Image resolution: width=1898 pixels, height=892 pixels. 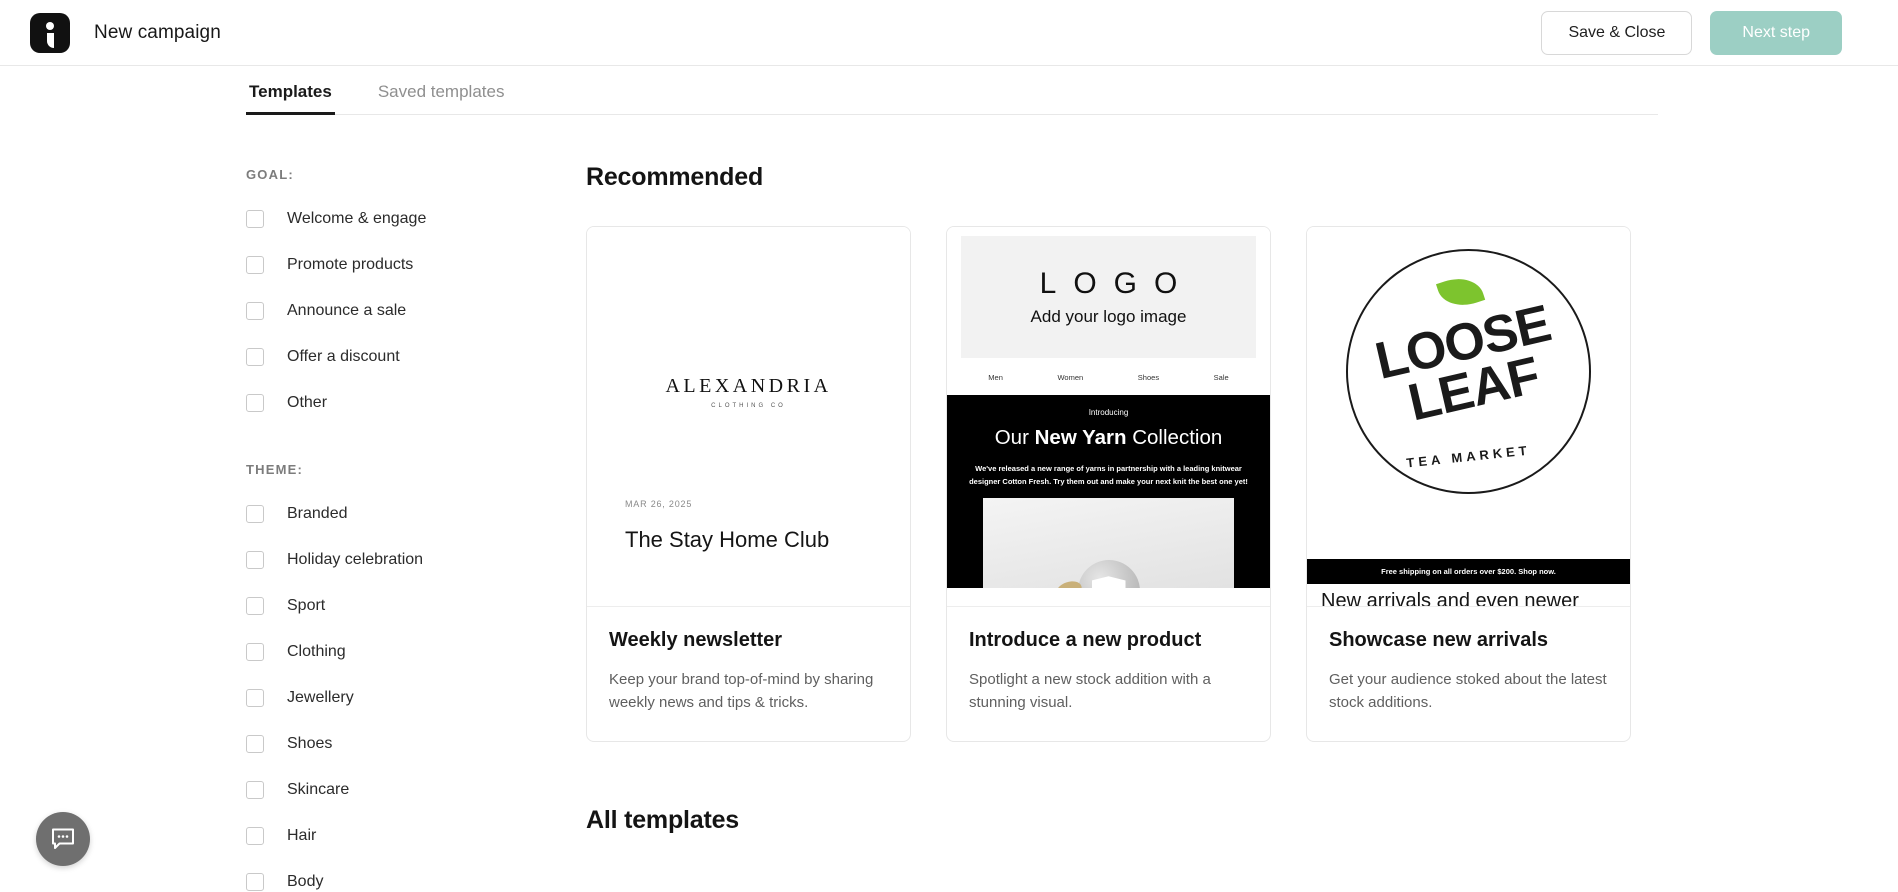 What do you see at coordinates (50, 25) in the screenshot?
I see `logo-dot` at bounding box center [50, 25].